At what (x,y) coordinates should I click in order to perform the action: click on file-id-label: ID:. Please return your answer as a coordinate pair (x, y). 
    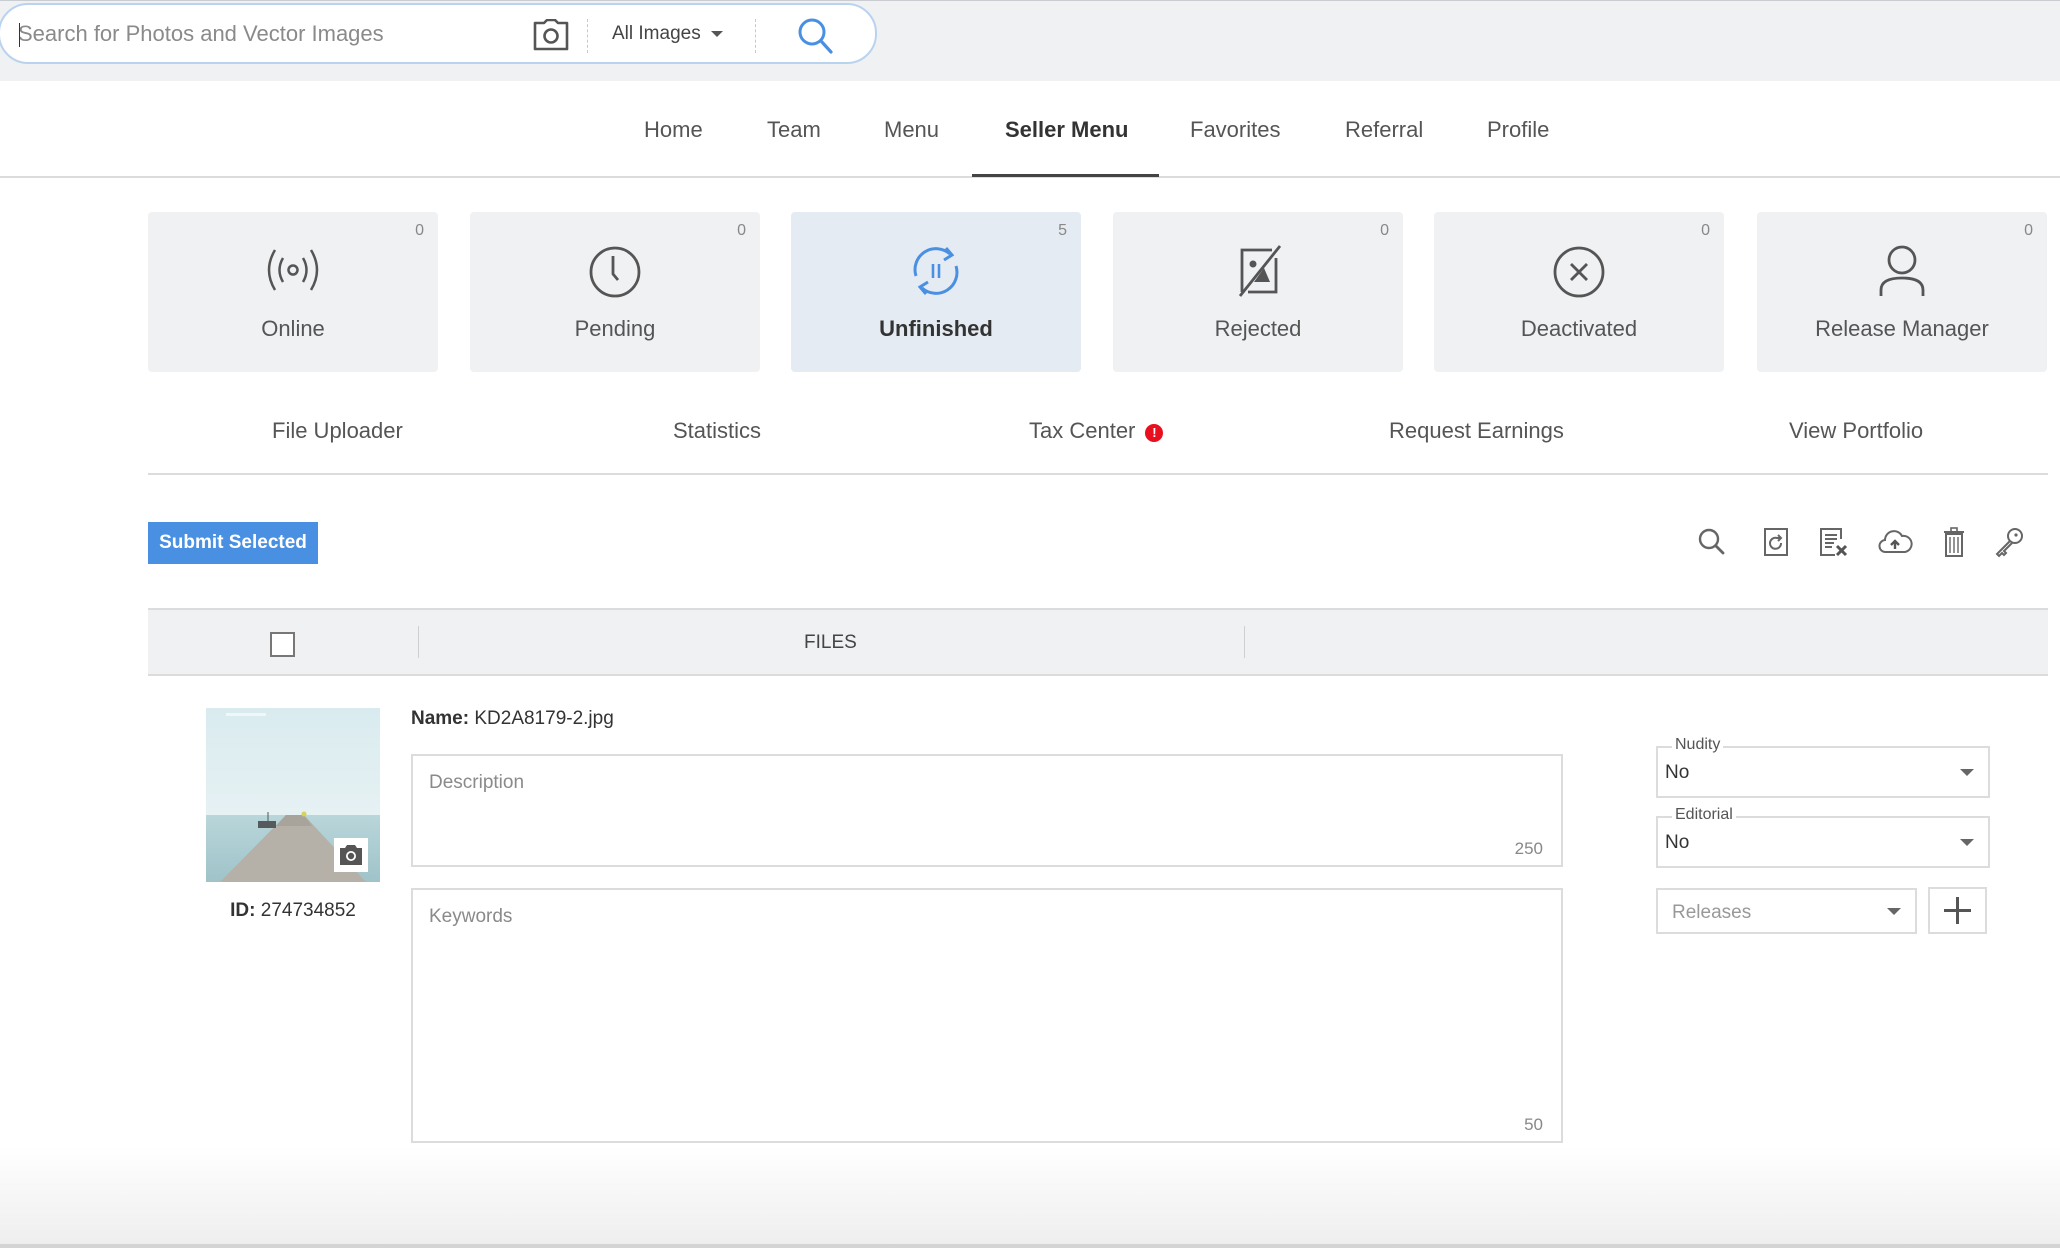
    Looking at the image, I should click on (243, 910).